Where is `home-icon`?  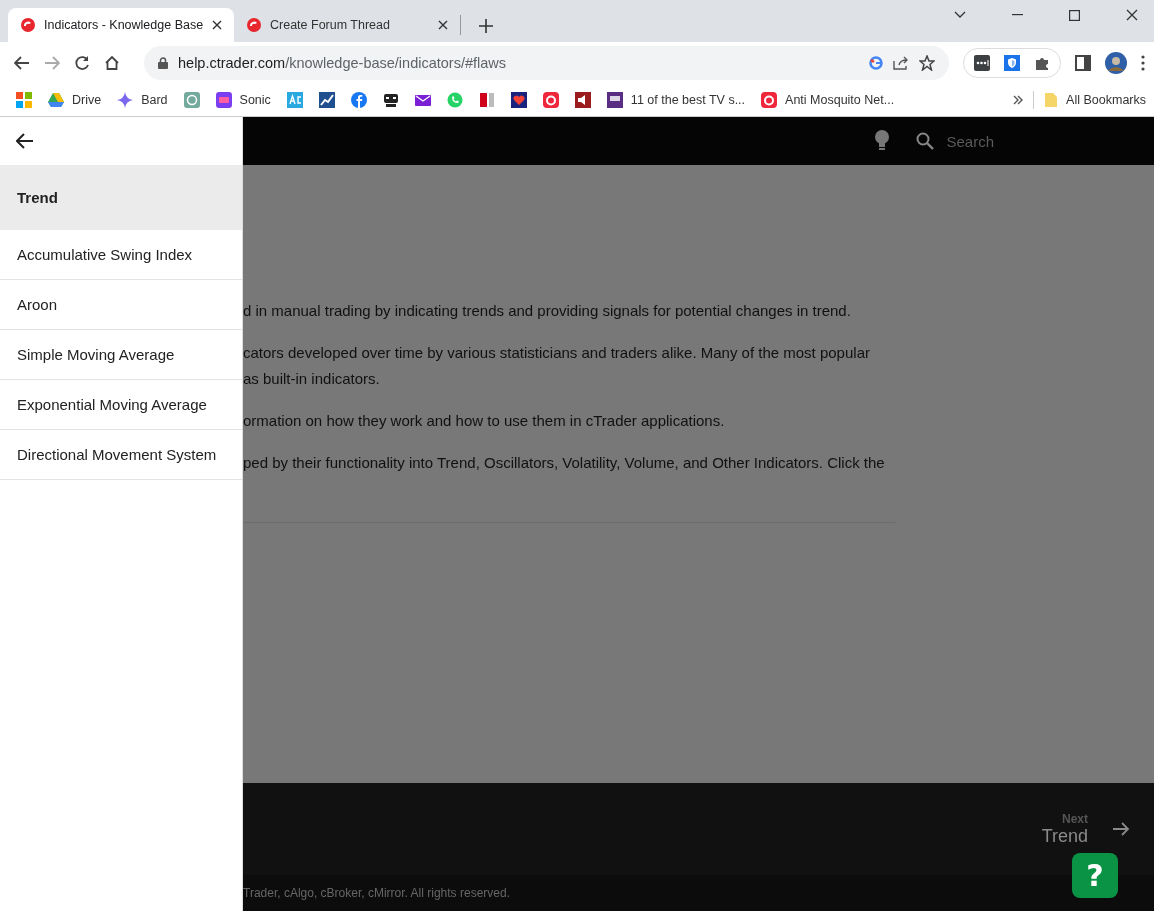 home-icon is located at coordinates (112, 63).